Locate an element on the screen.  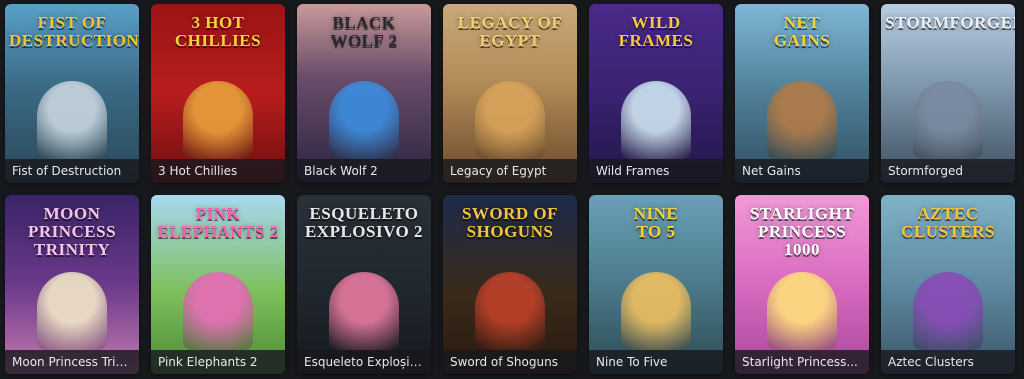
game-thumbnail: Starlight Princess 1000 is located at coordinates (802, 284).